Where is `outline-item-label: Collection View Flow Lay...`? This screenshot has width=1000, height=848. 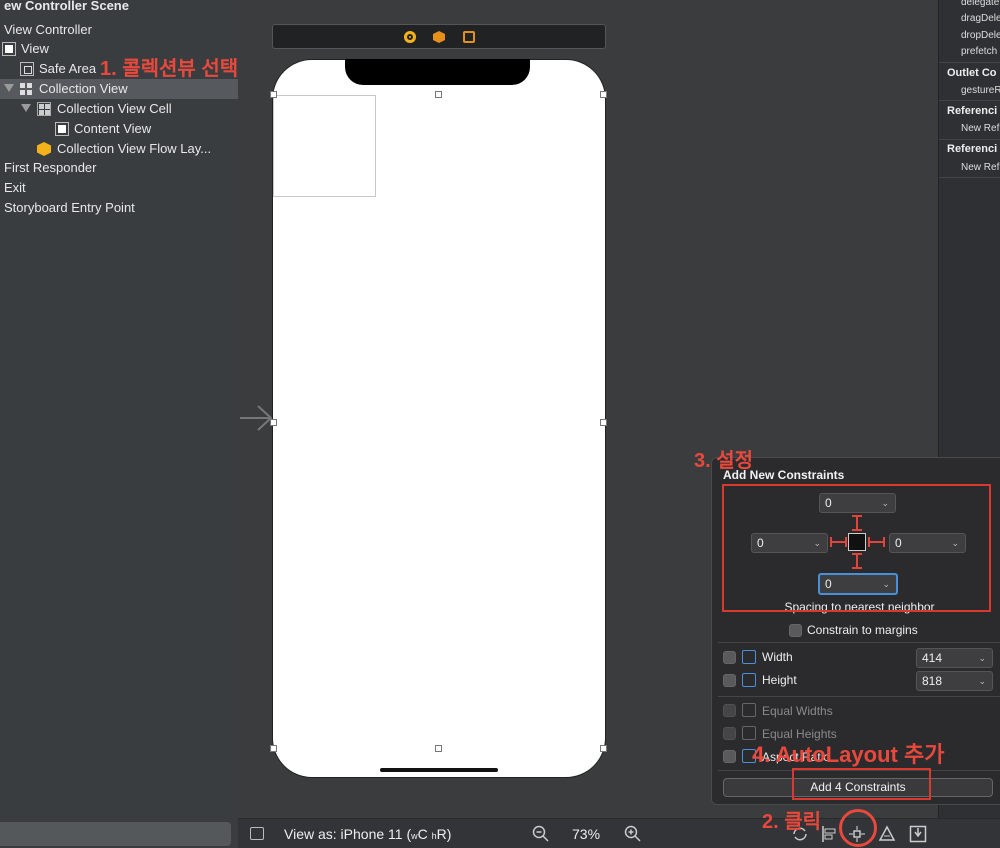 outline-item-label: Collection View Flow Lay... is located at coordinates (134, 148).